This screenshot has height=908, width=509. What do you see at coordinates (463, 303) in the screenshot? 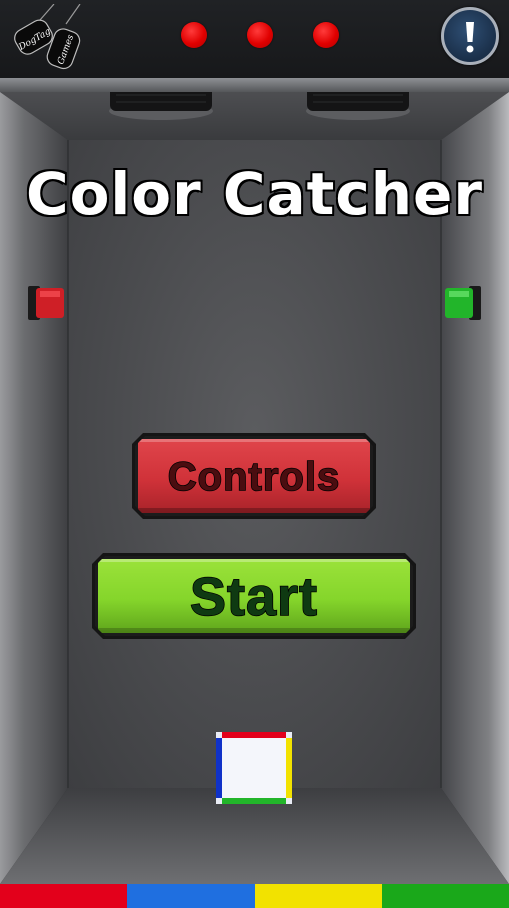
I see `right-emitter` at bounding box center [463, 303].